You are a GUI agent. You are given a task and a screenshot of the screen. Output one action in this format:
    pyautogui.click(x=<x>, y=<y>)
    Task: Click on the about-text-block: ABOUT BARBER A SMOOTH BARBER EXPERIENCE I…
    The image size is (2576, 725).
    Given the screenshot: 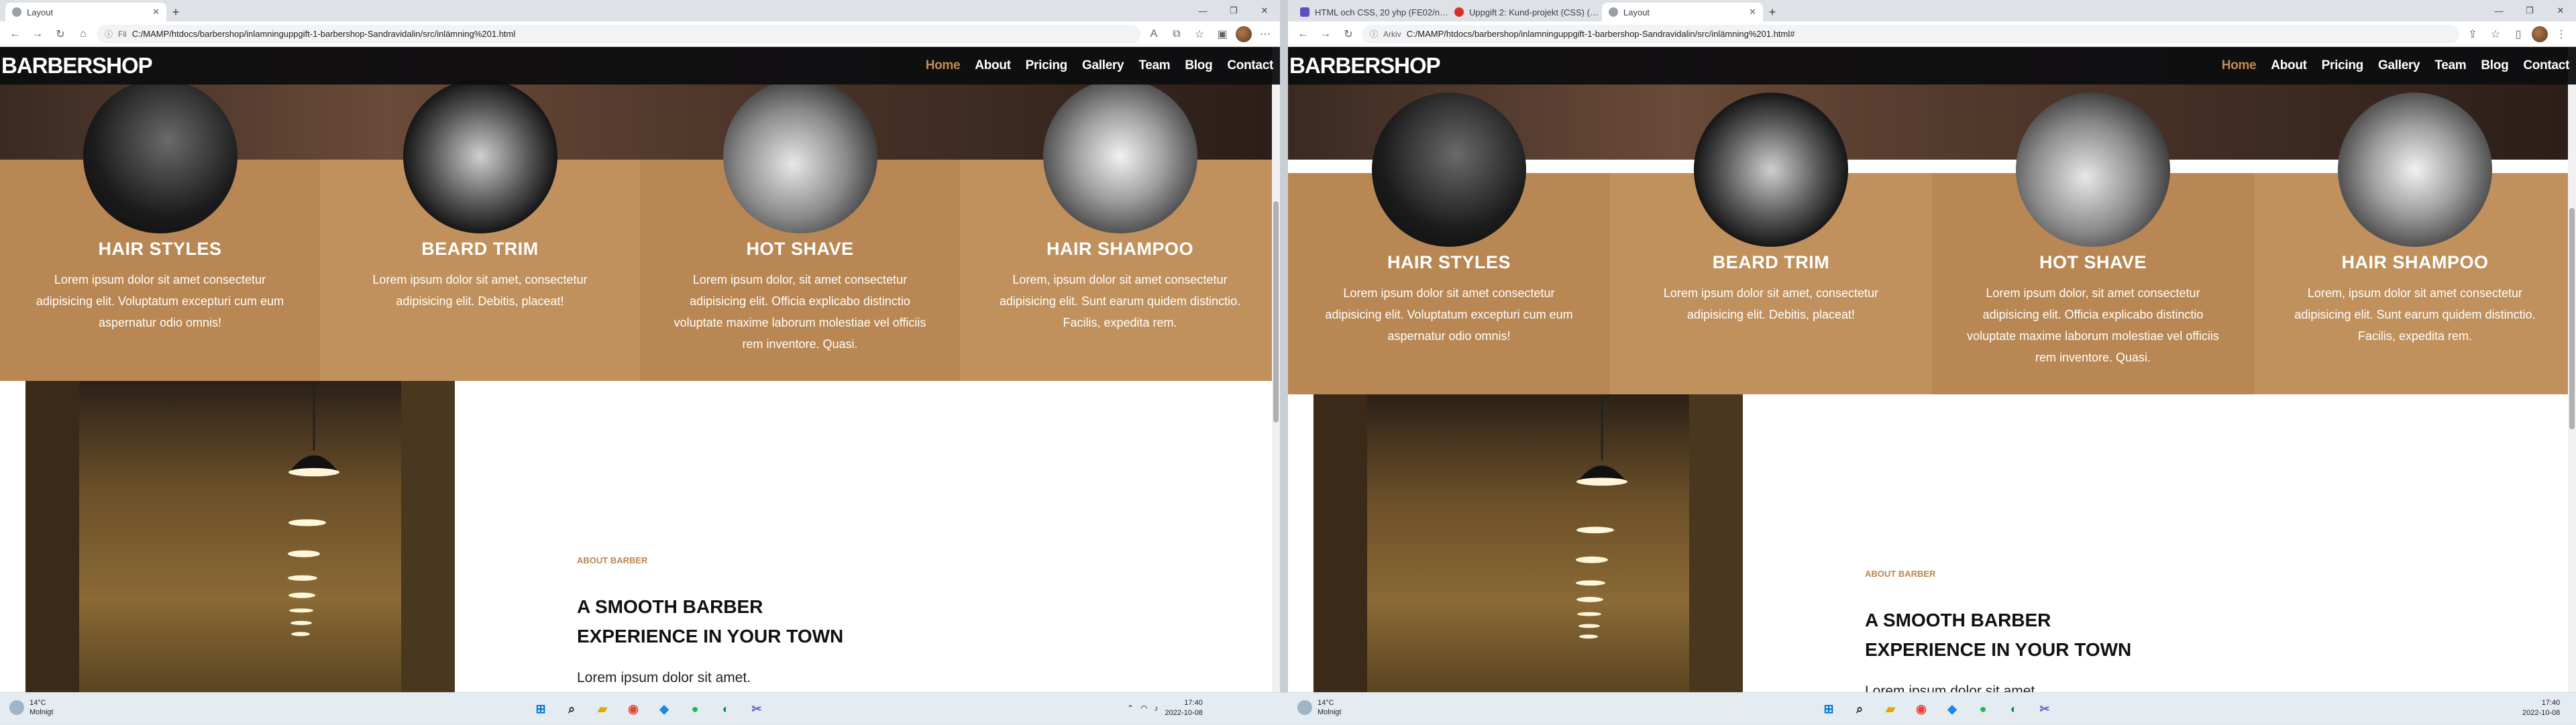 What is the action you would take?
    pyautogui.click(x=2099, y=630)
    